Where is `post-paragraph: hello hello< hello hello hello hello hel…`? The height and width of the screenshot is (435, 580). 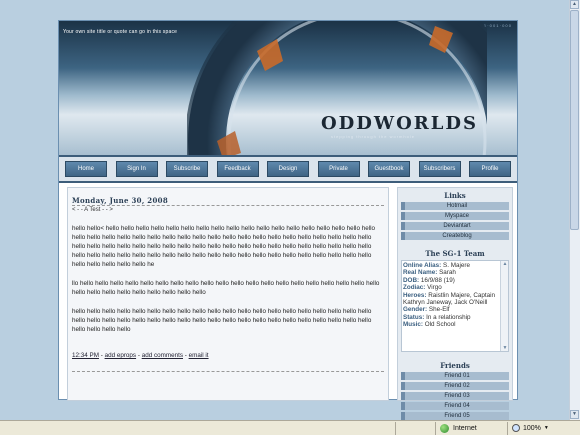
post-paragraph: hello hello< hello hello hello hello hel… is located at coordinates (223, 246).